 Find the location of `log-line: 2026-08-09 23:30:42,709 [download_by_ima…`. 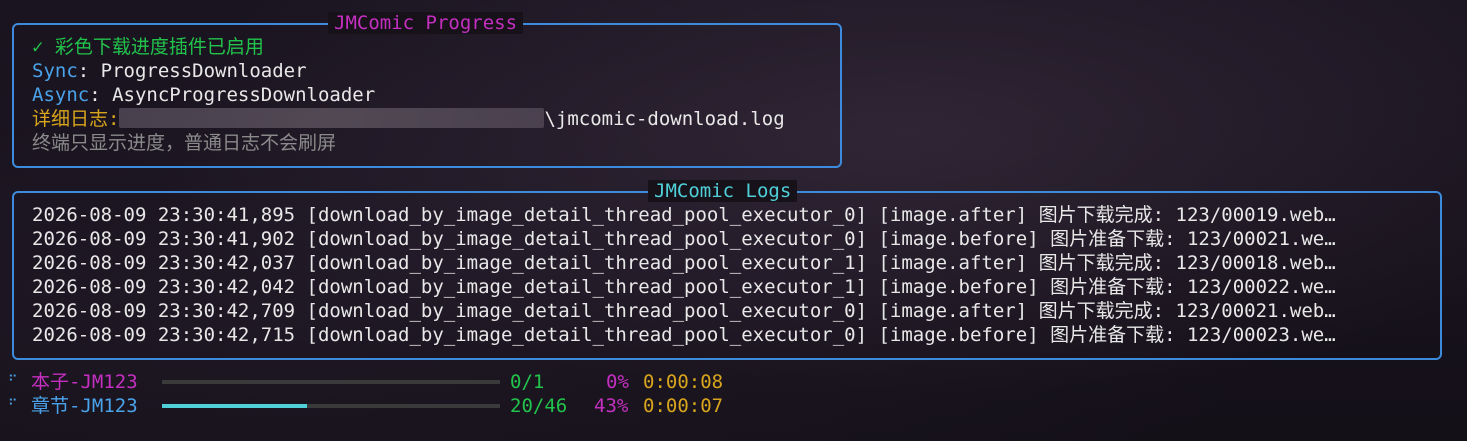

log-line: 2026-08-09 23:30:42,709 [download_by_ima… is located at coordinates (684, 311).